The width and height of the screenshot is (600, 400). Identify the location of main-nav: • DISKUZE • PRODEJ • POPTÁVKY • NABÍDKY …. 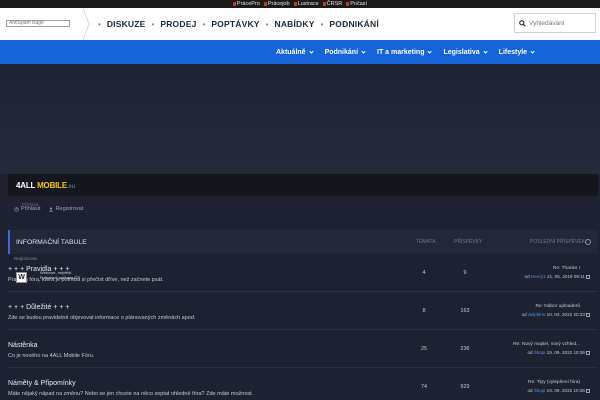
(235, 24).